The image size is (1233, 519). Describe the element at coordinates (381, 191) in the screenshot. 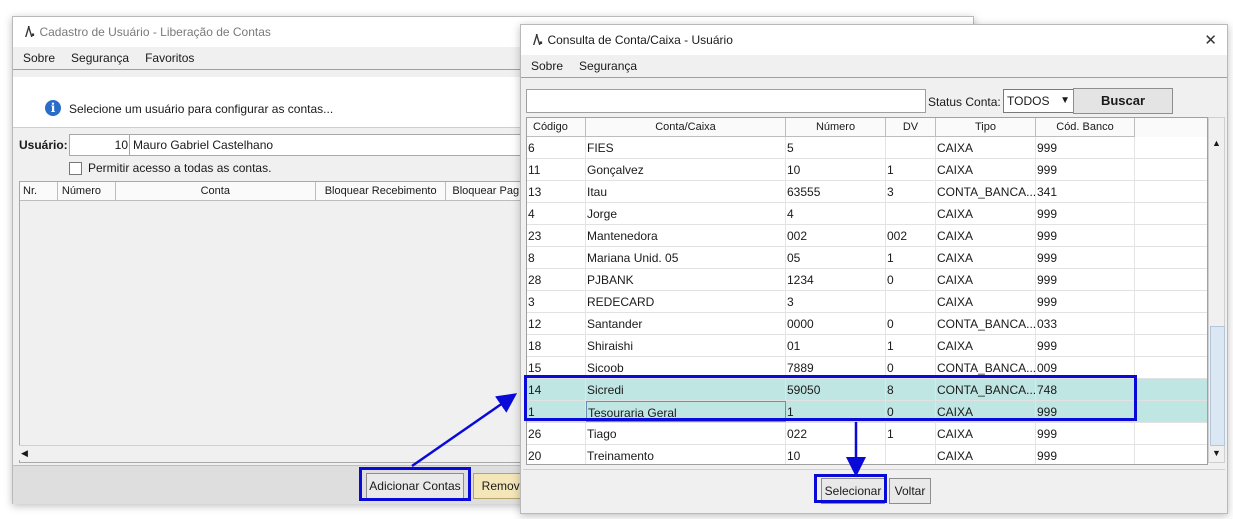

I see `col-bloquear-recebimento: Bloquear Recebimento` at that location.